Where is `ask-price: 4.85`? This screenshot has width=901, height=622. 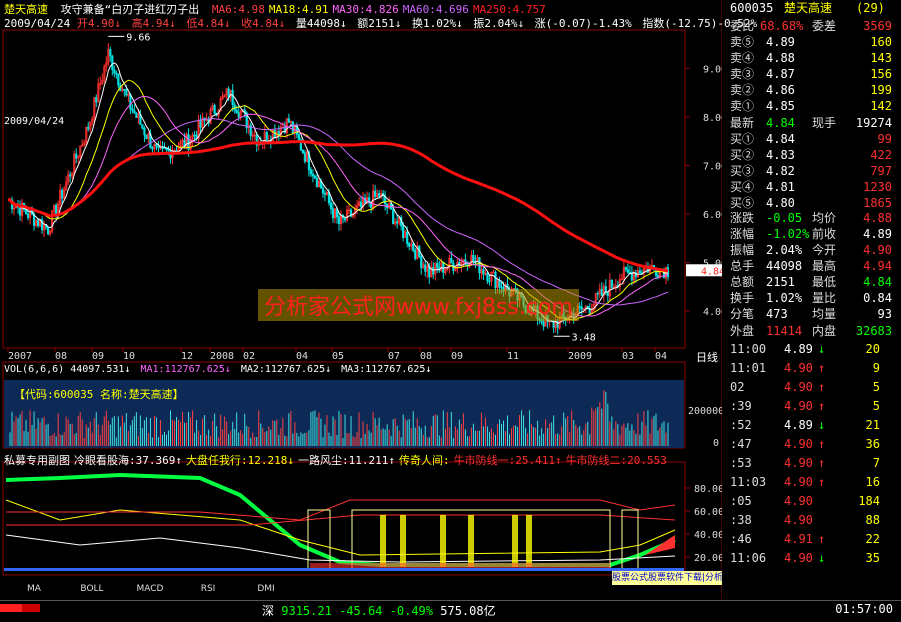
ask-price: 4.85 is located at coordinates (780, 106).